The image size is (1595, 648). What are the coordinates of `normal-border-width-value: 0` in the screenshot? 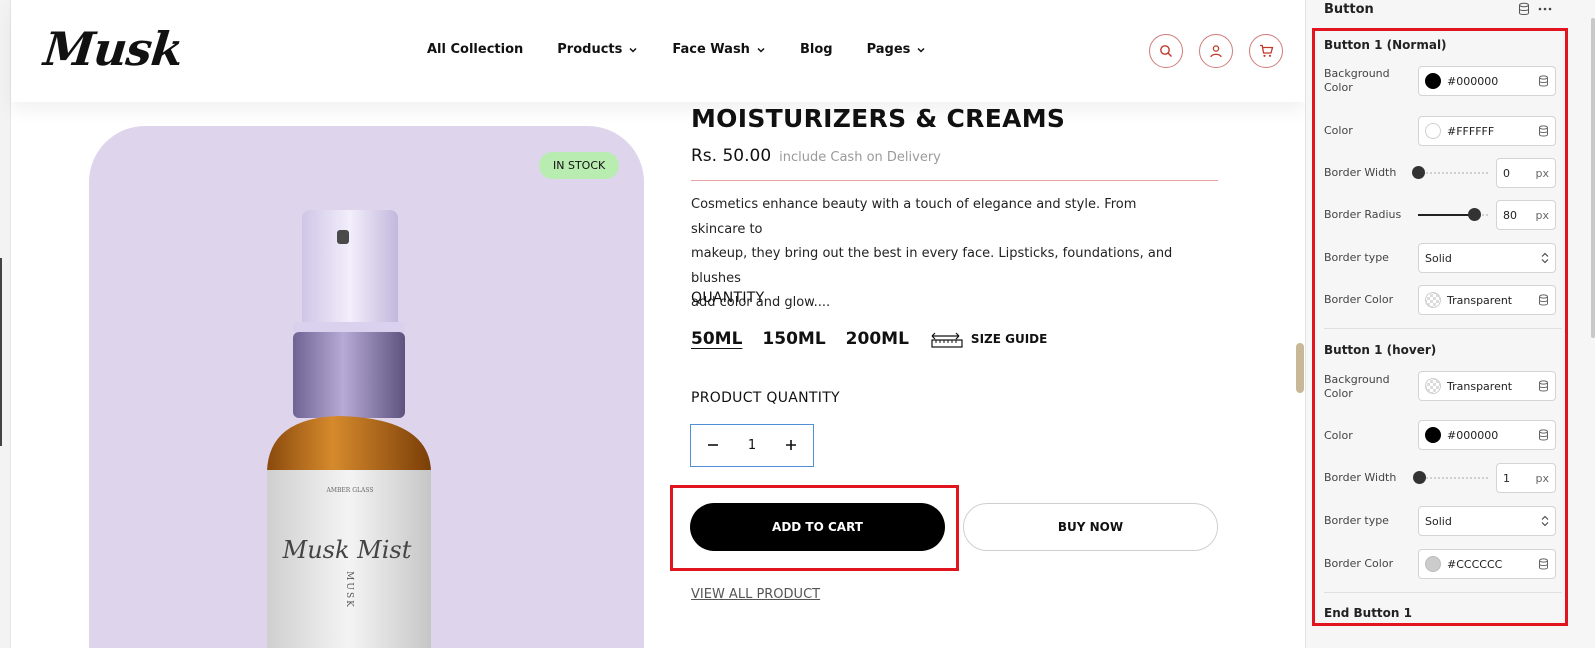 It's located at (1506, 173).